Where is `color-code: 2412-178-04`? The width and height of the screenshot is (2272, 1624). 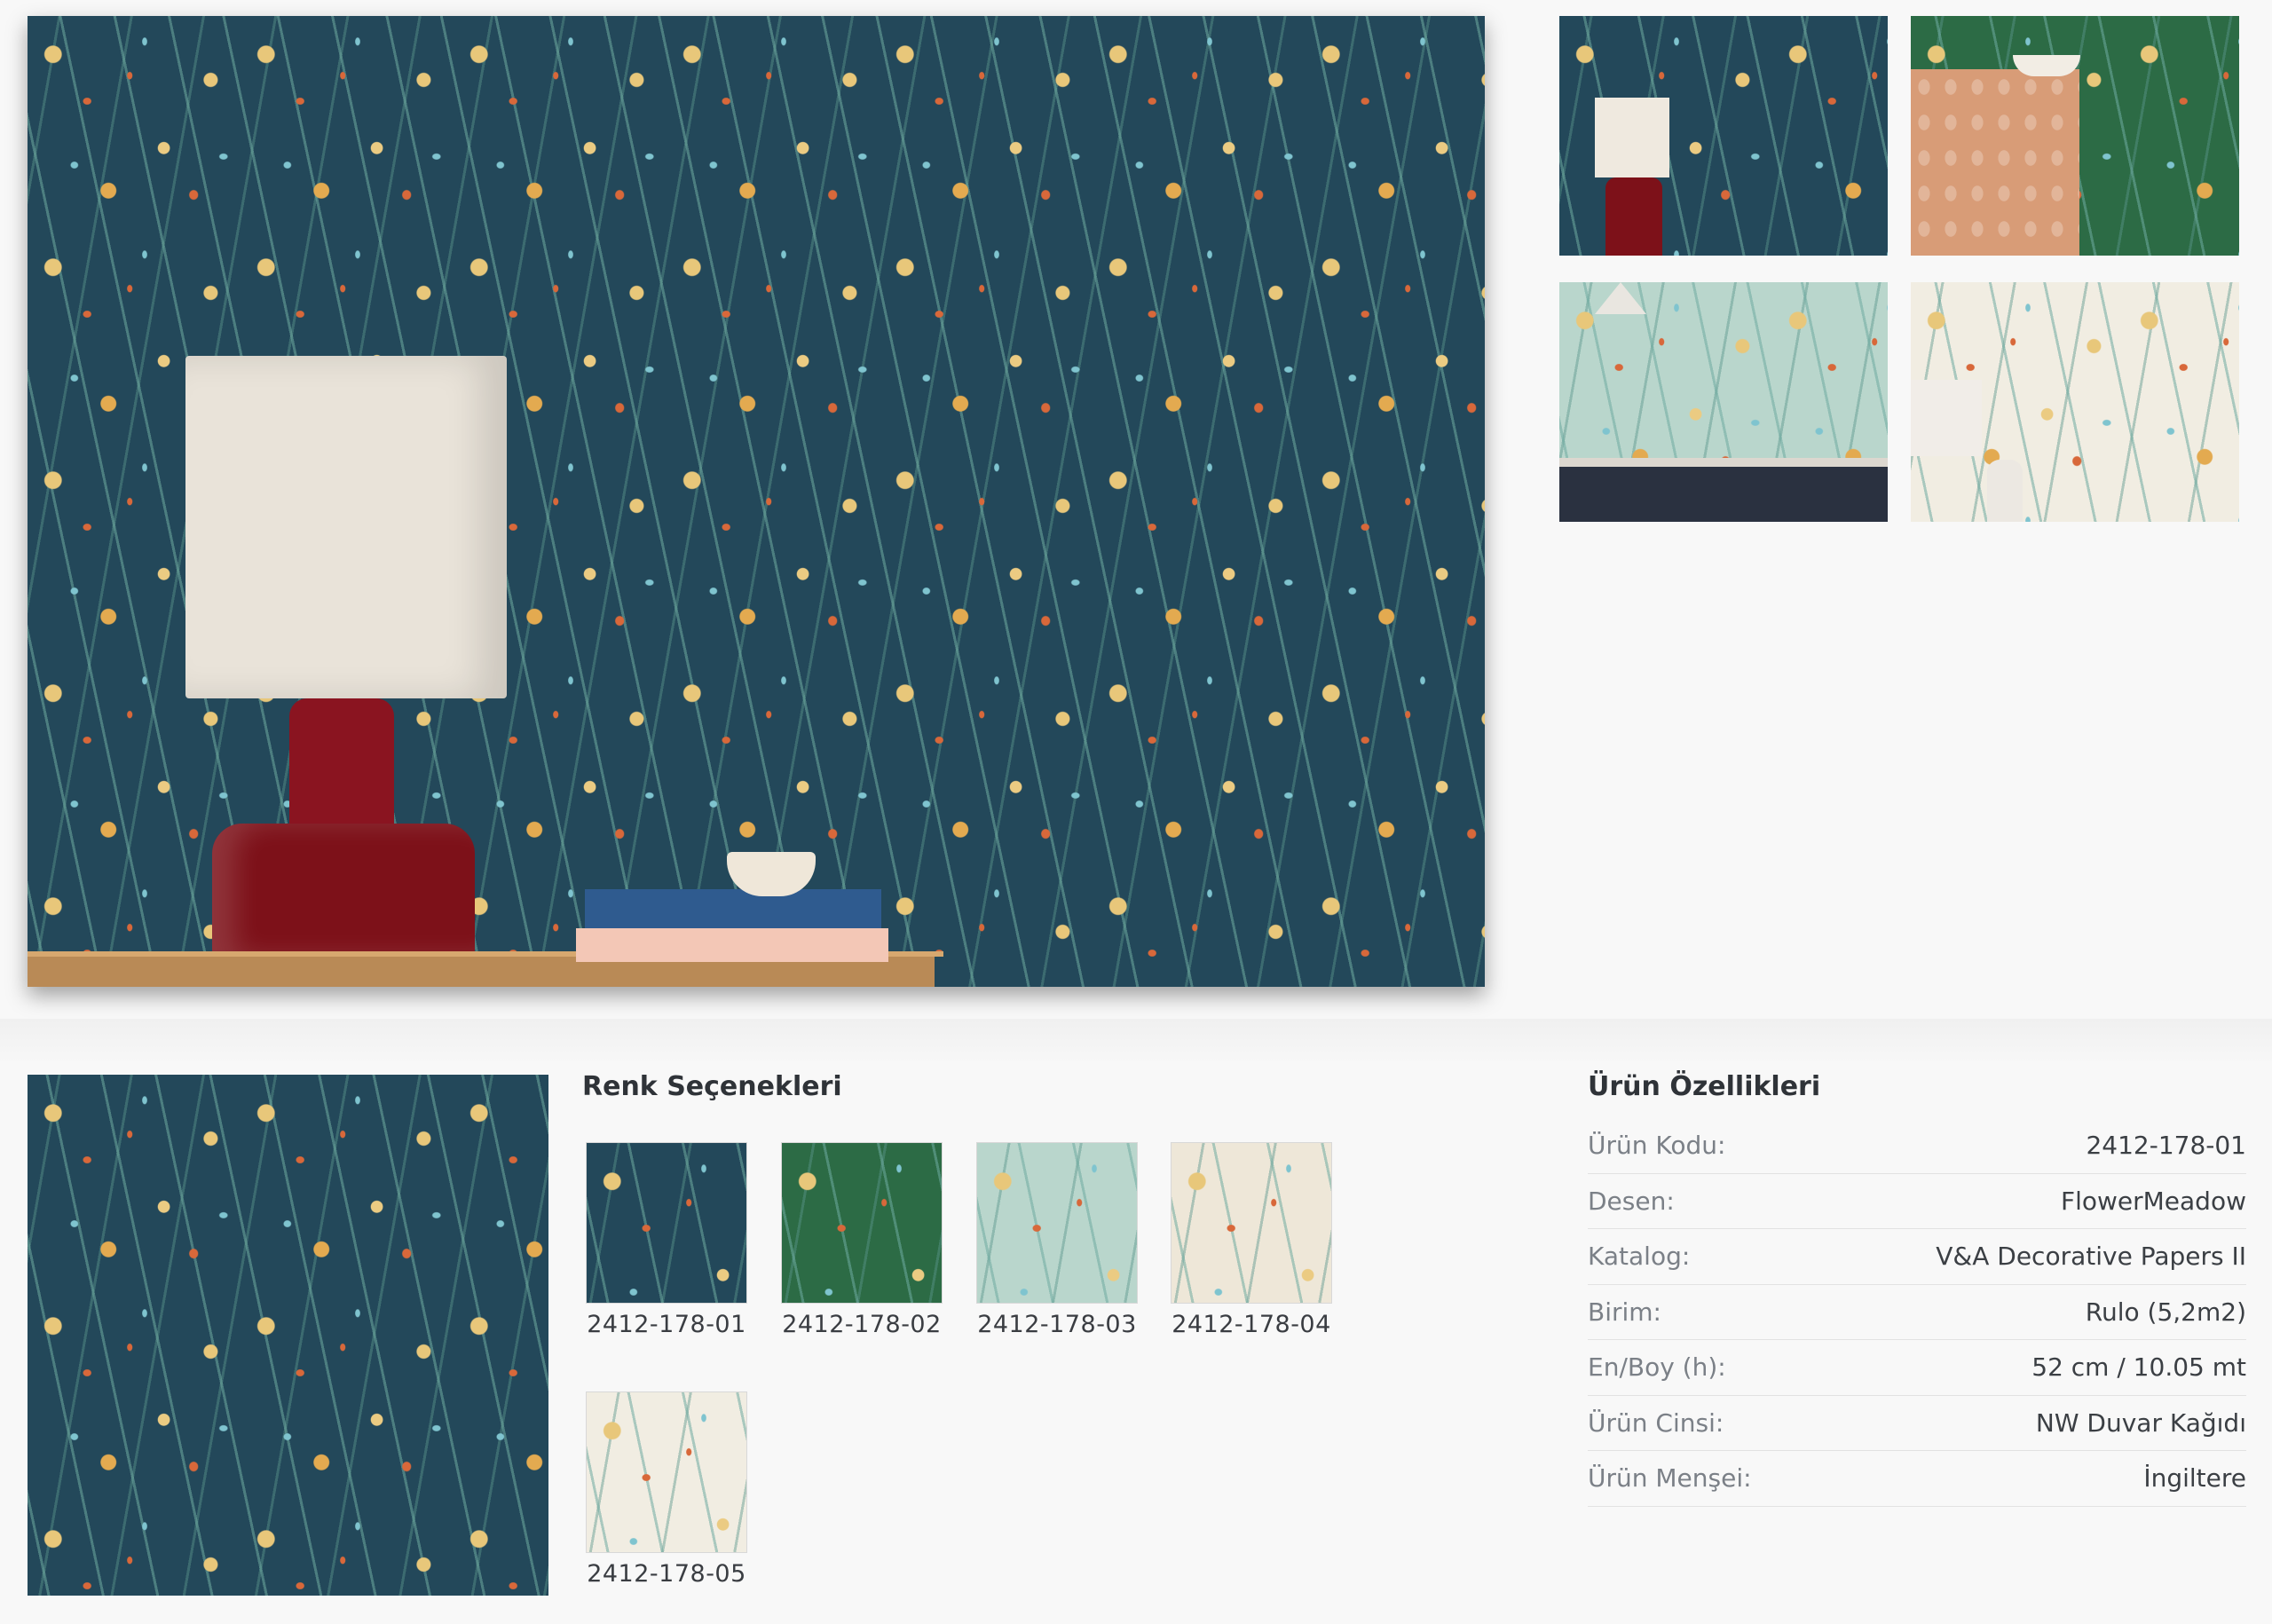 color-code: 2412-178-04 is located at coordinates (1251, 1324).